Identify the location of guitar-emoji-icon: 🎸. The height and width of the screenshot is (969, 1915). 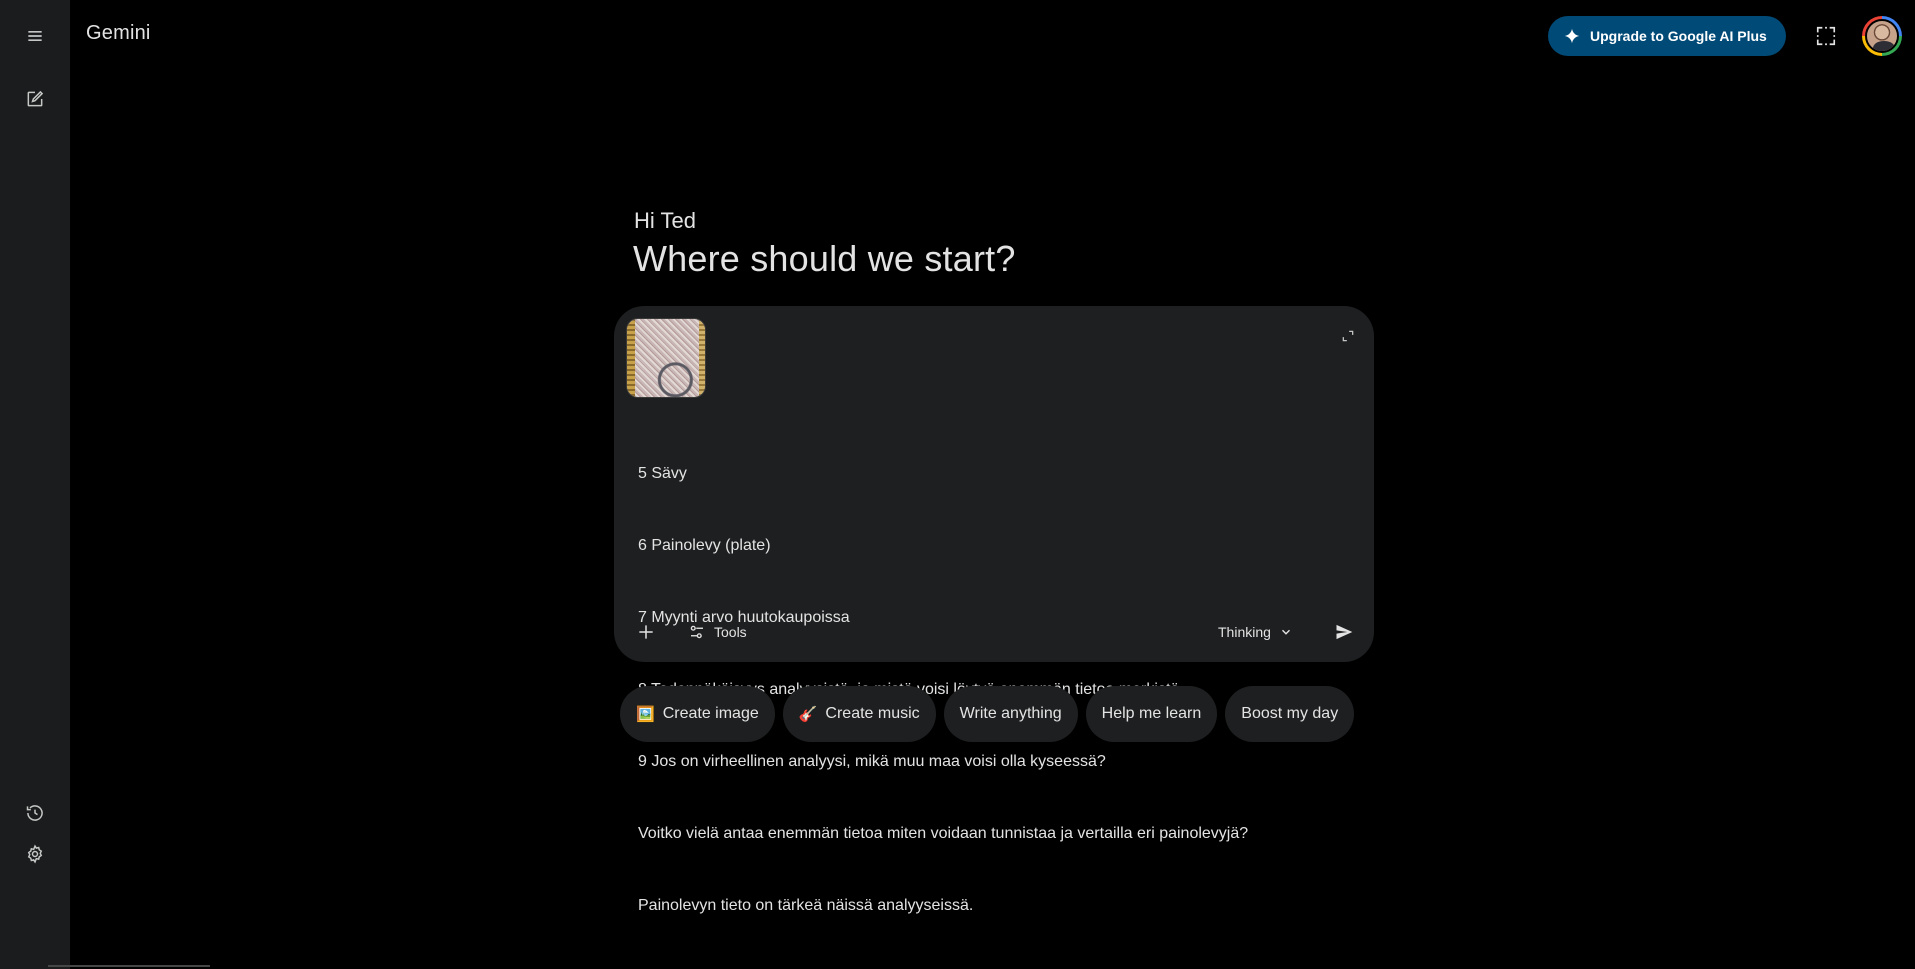
(808, 714).